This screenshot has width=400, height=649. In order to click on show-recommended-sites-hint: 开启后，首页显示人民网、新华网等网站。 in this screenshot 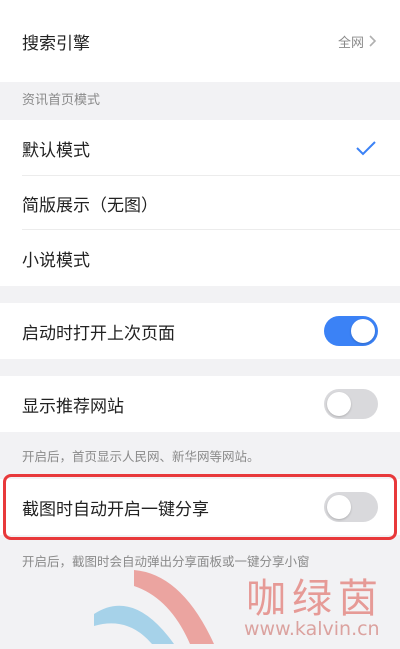, I will do `click(141, 456)`.